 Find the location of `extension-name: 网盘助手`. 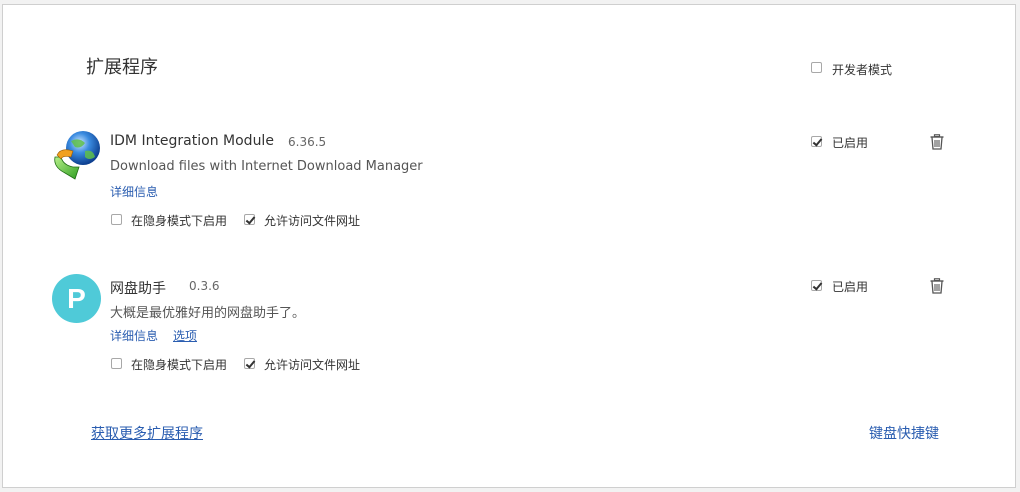

extension-name: 网盘助手 is located at coordinates (138, 289).